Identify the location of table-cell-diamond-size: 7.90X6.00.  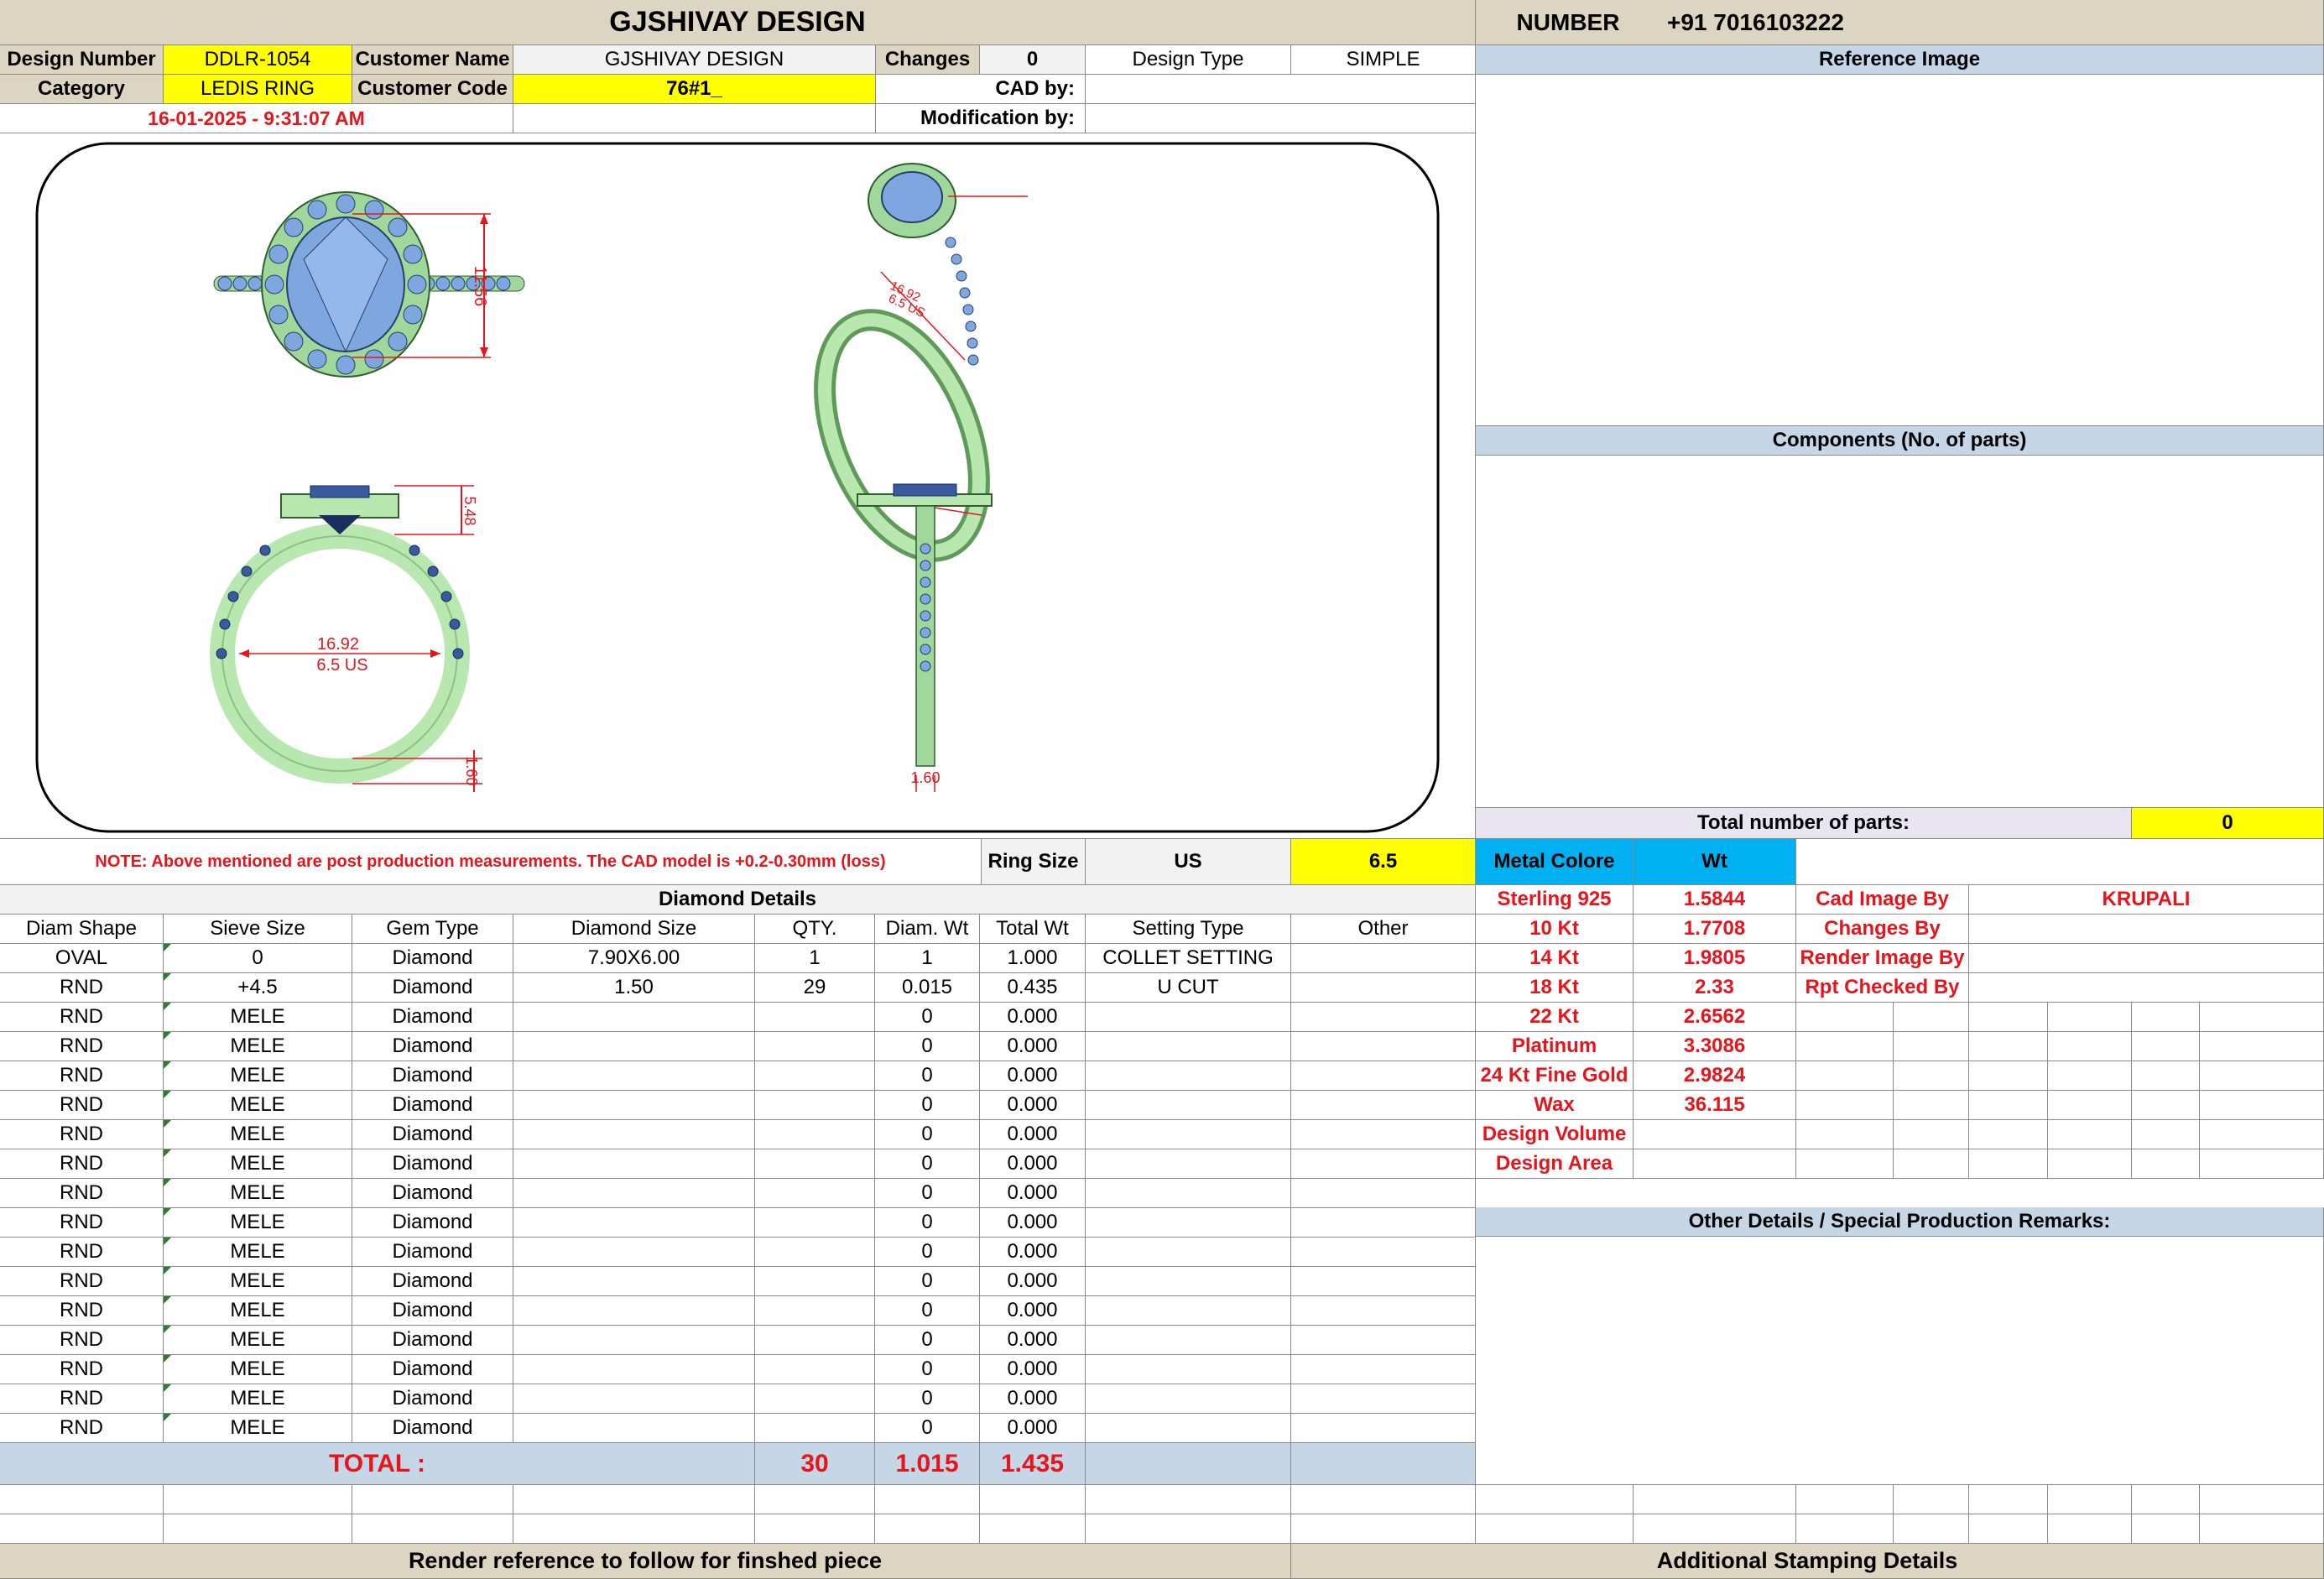
(634, 958).